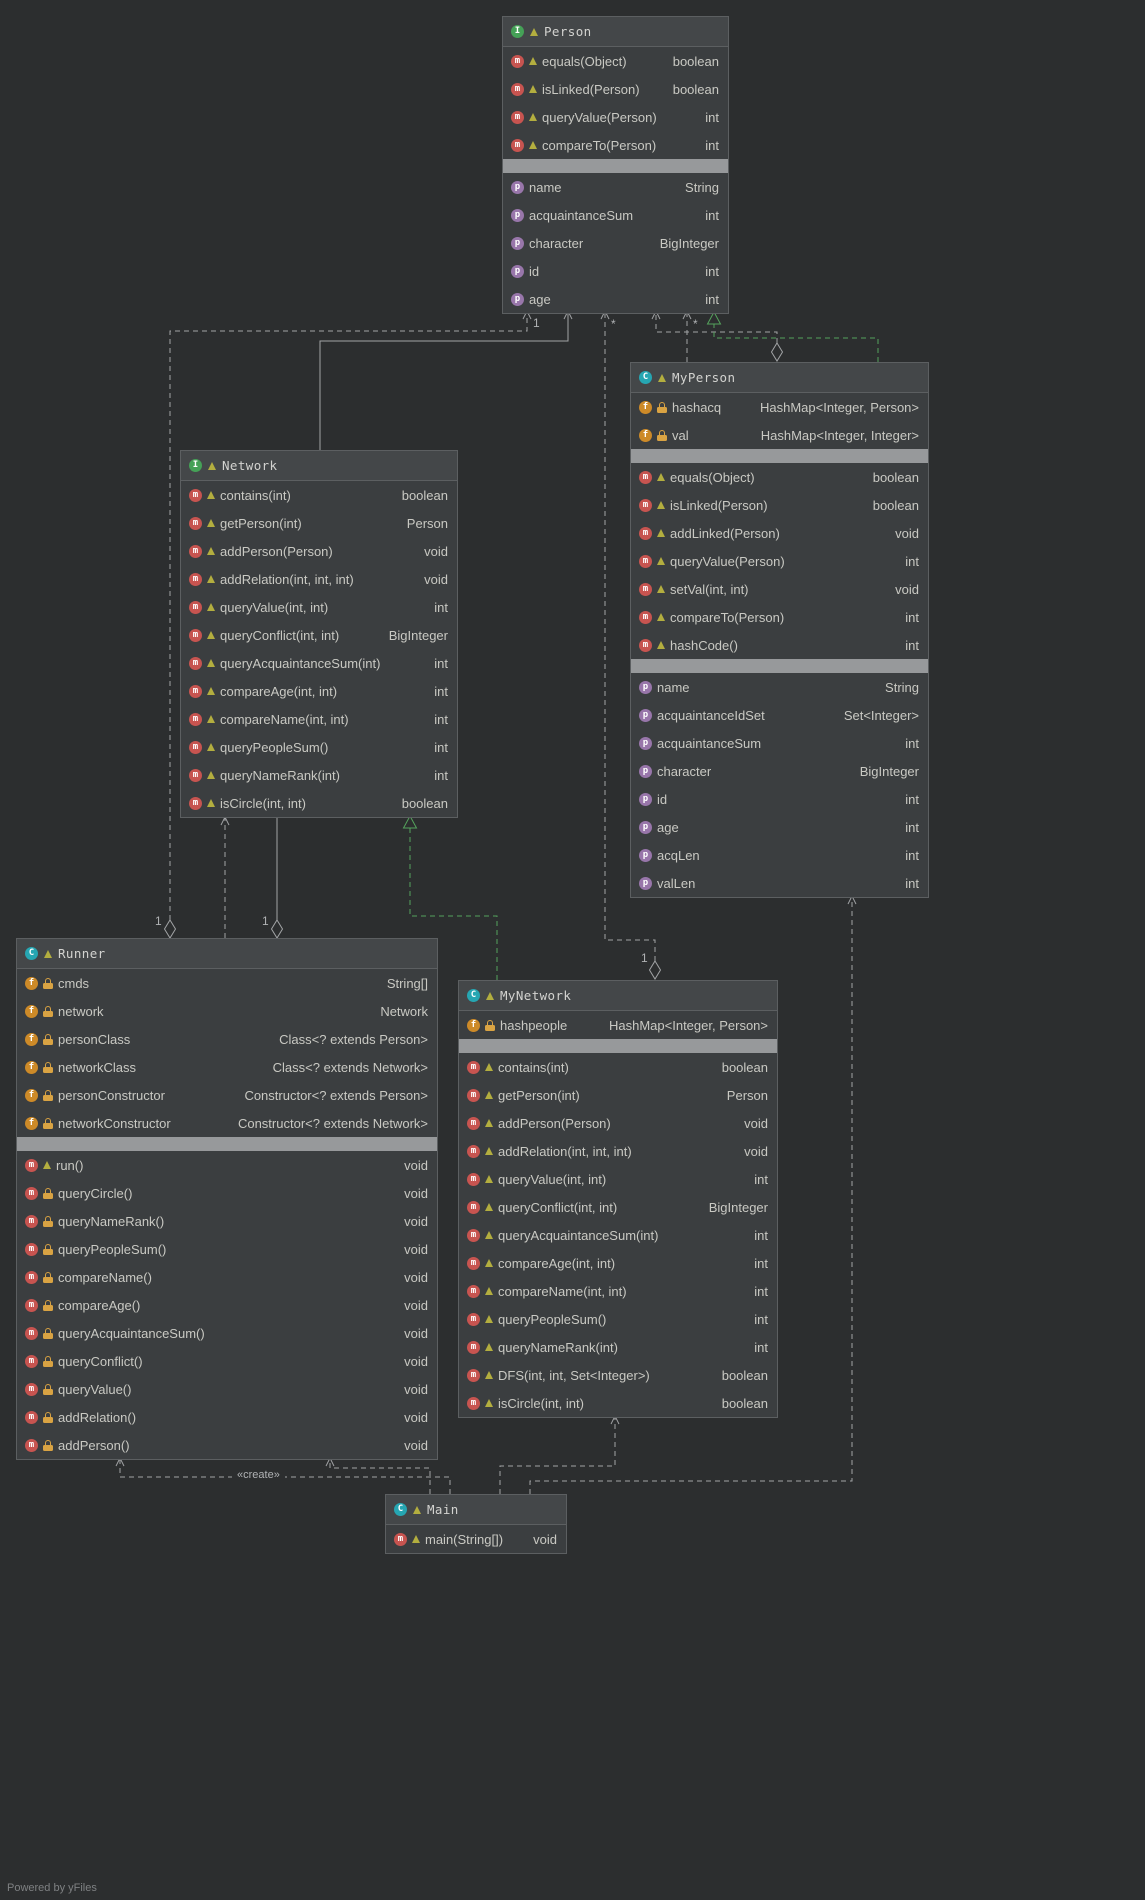 The height and width of the screenshot is (1900, 1145). Describe the element at coordinates (277, 929) in the screenshot. I see `aggregation-diamond-icon` at that location.